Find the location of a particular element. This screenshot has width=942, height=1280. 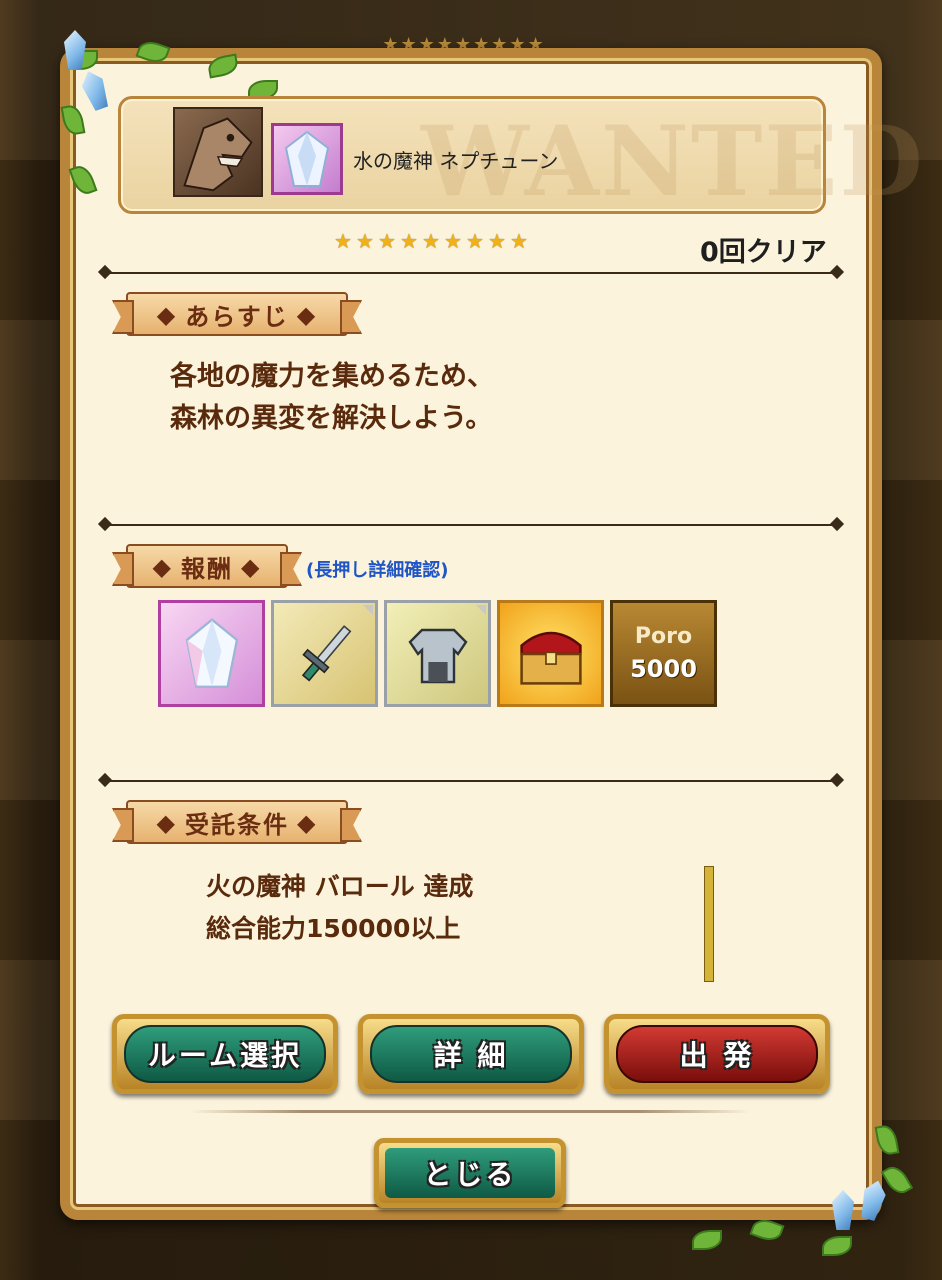

armor-icon is located at coordinates (437, 655).